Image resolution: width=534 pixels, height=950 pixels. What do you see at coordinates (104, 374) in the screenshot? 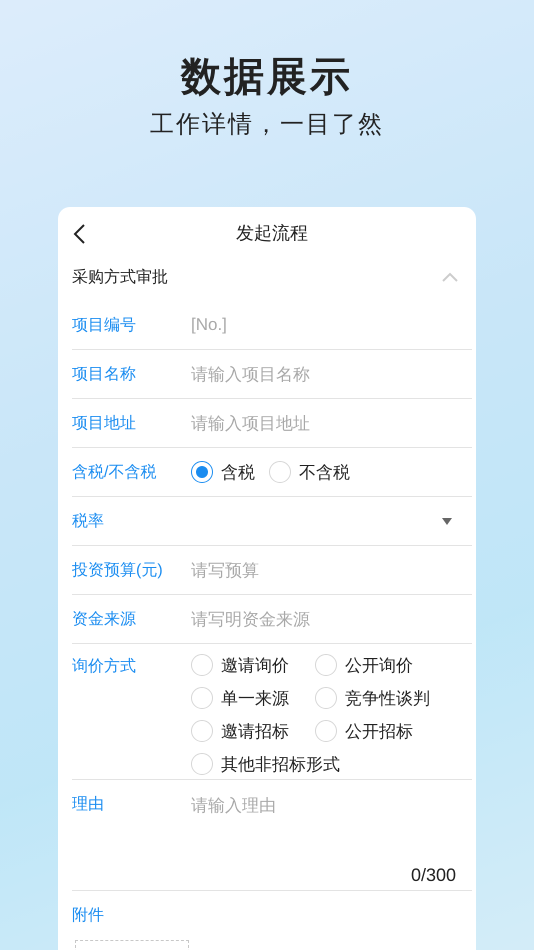
I see `field-label: 项目名称` at bounding box center [104, 374].